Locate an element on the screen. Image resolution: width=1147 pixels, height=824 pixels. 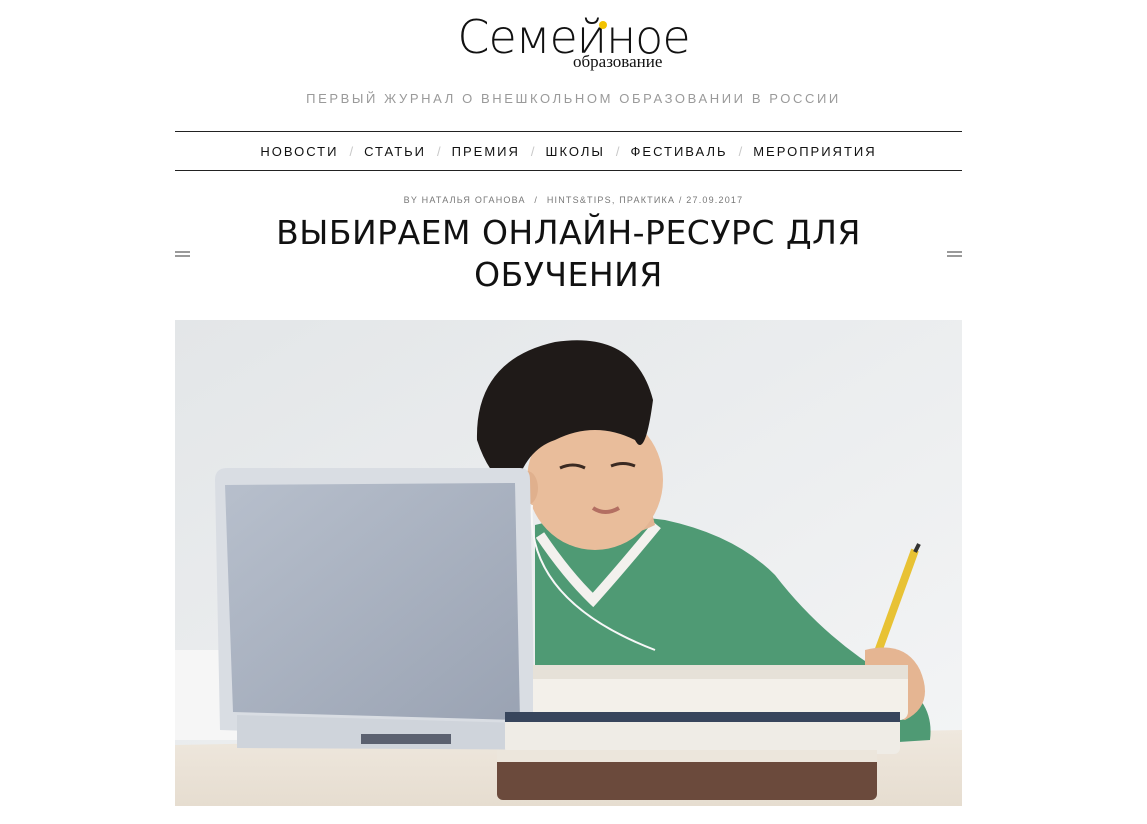
logo-dot-icon is located at coordinates (603, 25).